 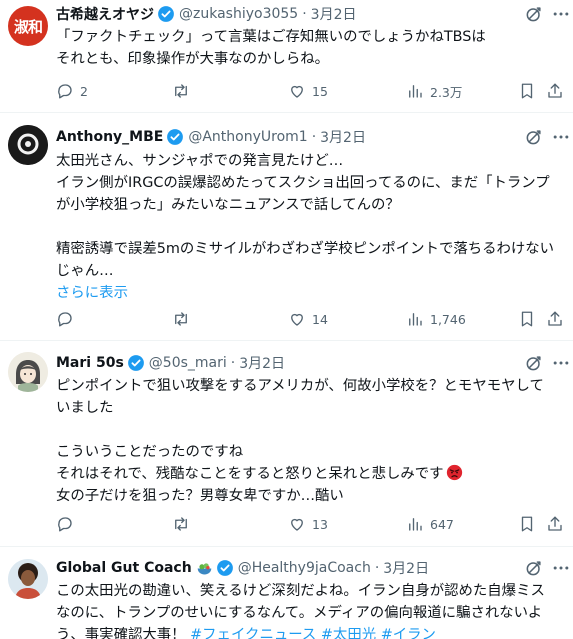 What do you see at coordinates (90, 363) in the screenshot?
I see `display-name: Mari 50s` at bounding box center [90, 363].